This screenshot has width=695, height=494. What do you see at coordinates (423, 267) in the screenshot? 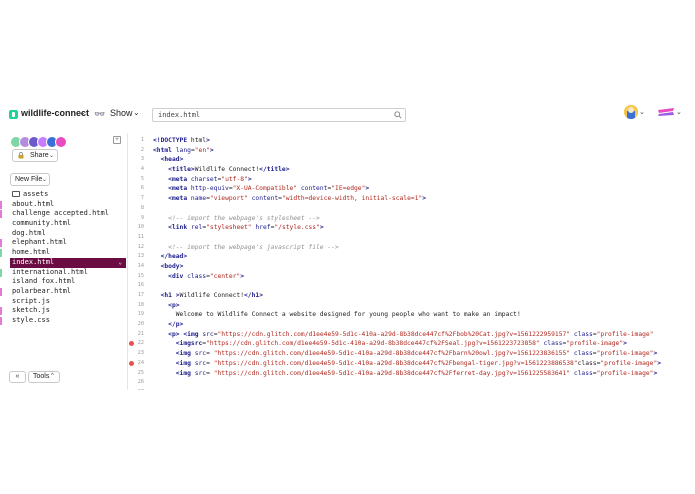
I see `code-line: <body>` at bounding box center [423, 267].